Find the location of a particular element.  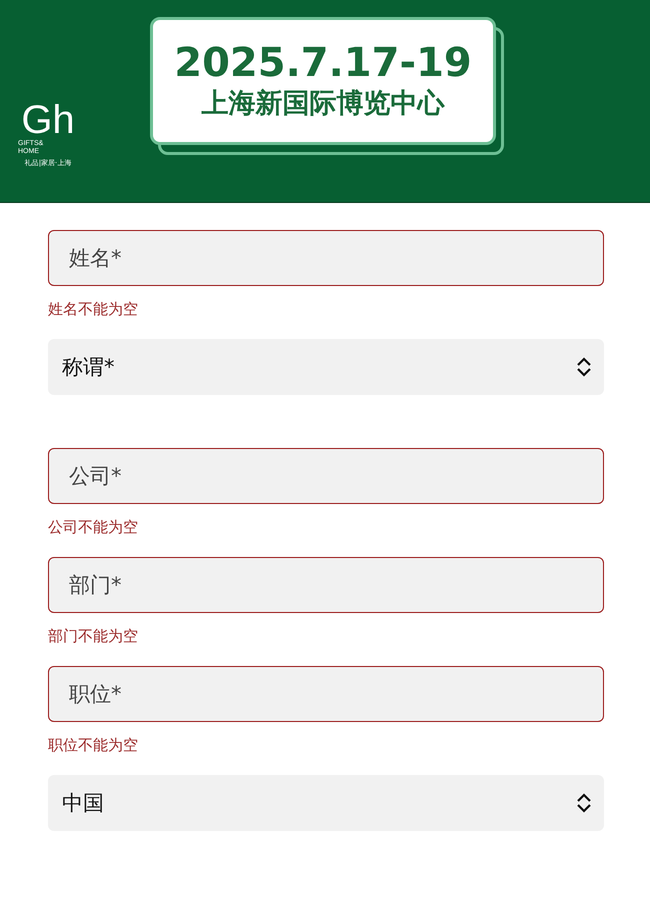

logo-mark: Gh is located at coordinates (48, 120).